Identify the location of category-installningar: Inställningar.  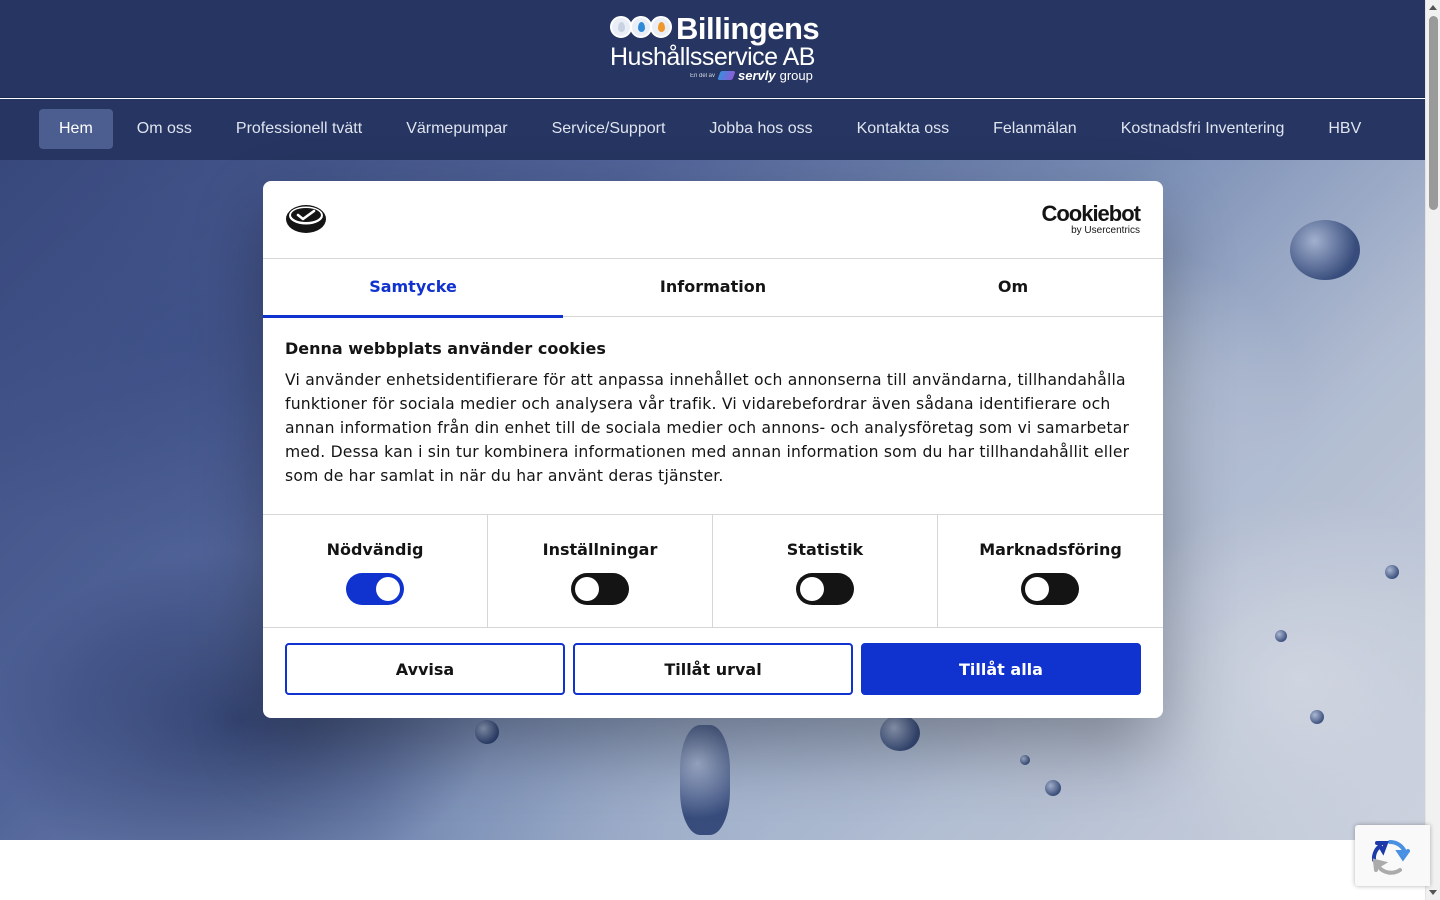
(600, 571).